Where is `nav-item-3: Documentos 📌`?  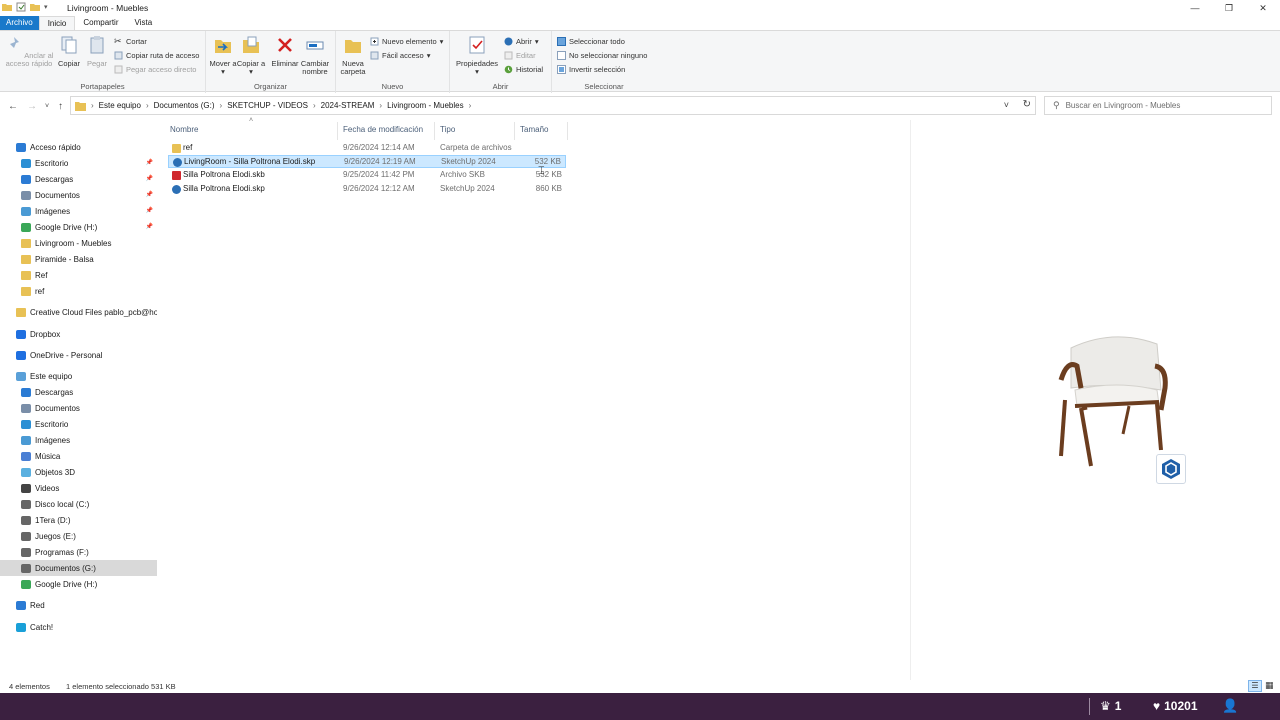 nav-item-3: Documentos 📌 is located at coordinates (78, 195).